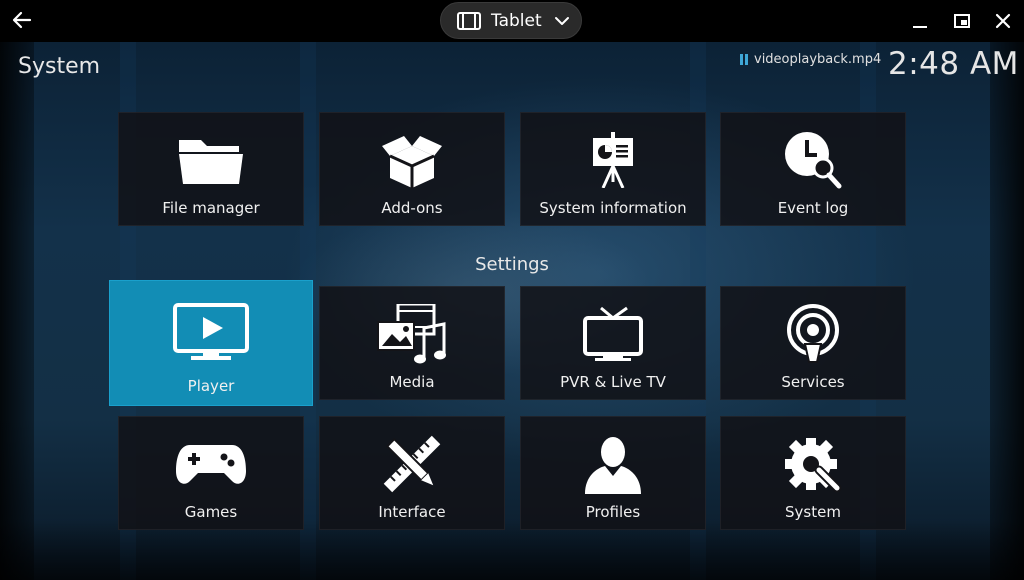 Image resolution: width=1024 pixels, height=580 pixels. I want to click on tile-label: Add-ons, so click(412, 208).